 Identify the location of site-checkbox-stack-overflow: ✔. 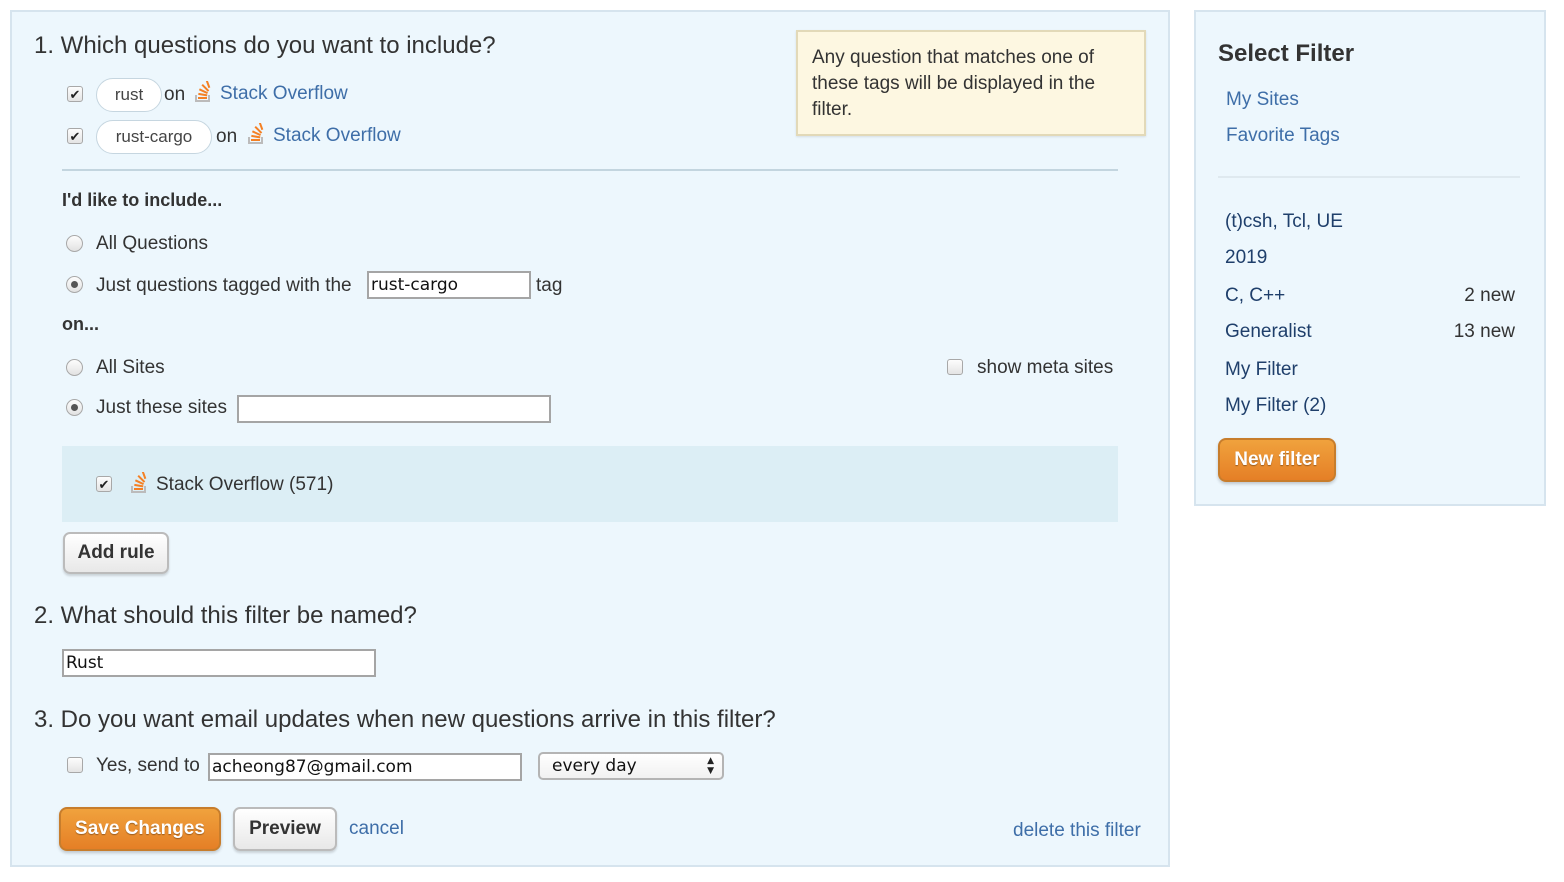
(104, 484).